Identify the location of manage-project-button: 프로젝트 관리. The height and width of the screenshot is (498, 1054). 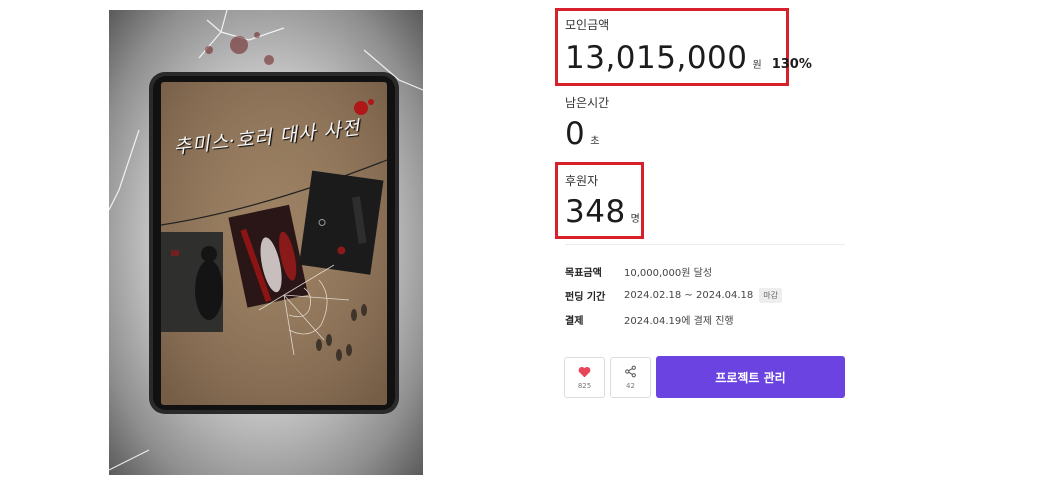
(750, 377).